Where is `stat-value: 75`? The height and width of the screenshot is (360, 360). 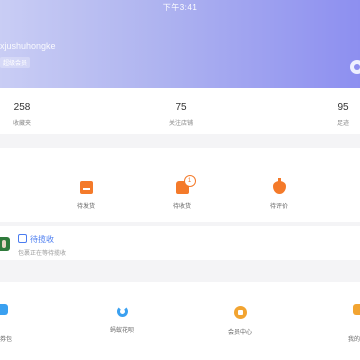 stat-value: 75 is located at coordinates (181, 107).